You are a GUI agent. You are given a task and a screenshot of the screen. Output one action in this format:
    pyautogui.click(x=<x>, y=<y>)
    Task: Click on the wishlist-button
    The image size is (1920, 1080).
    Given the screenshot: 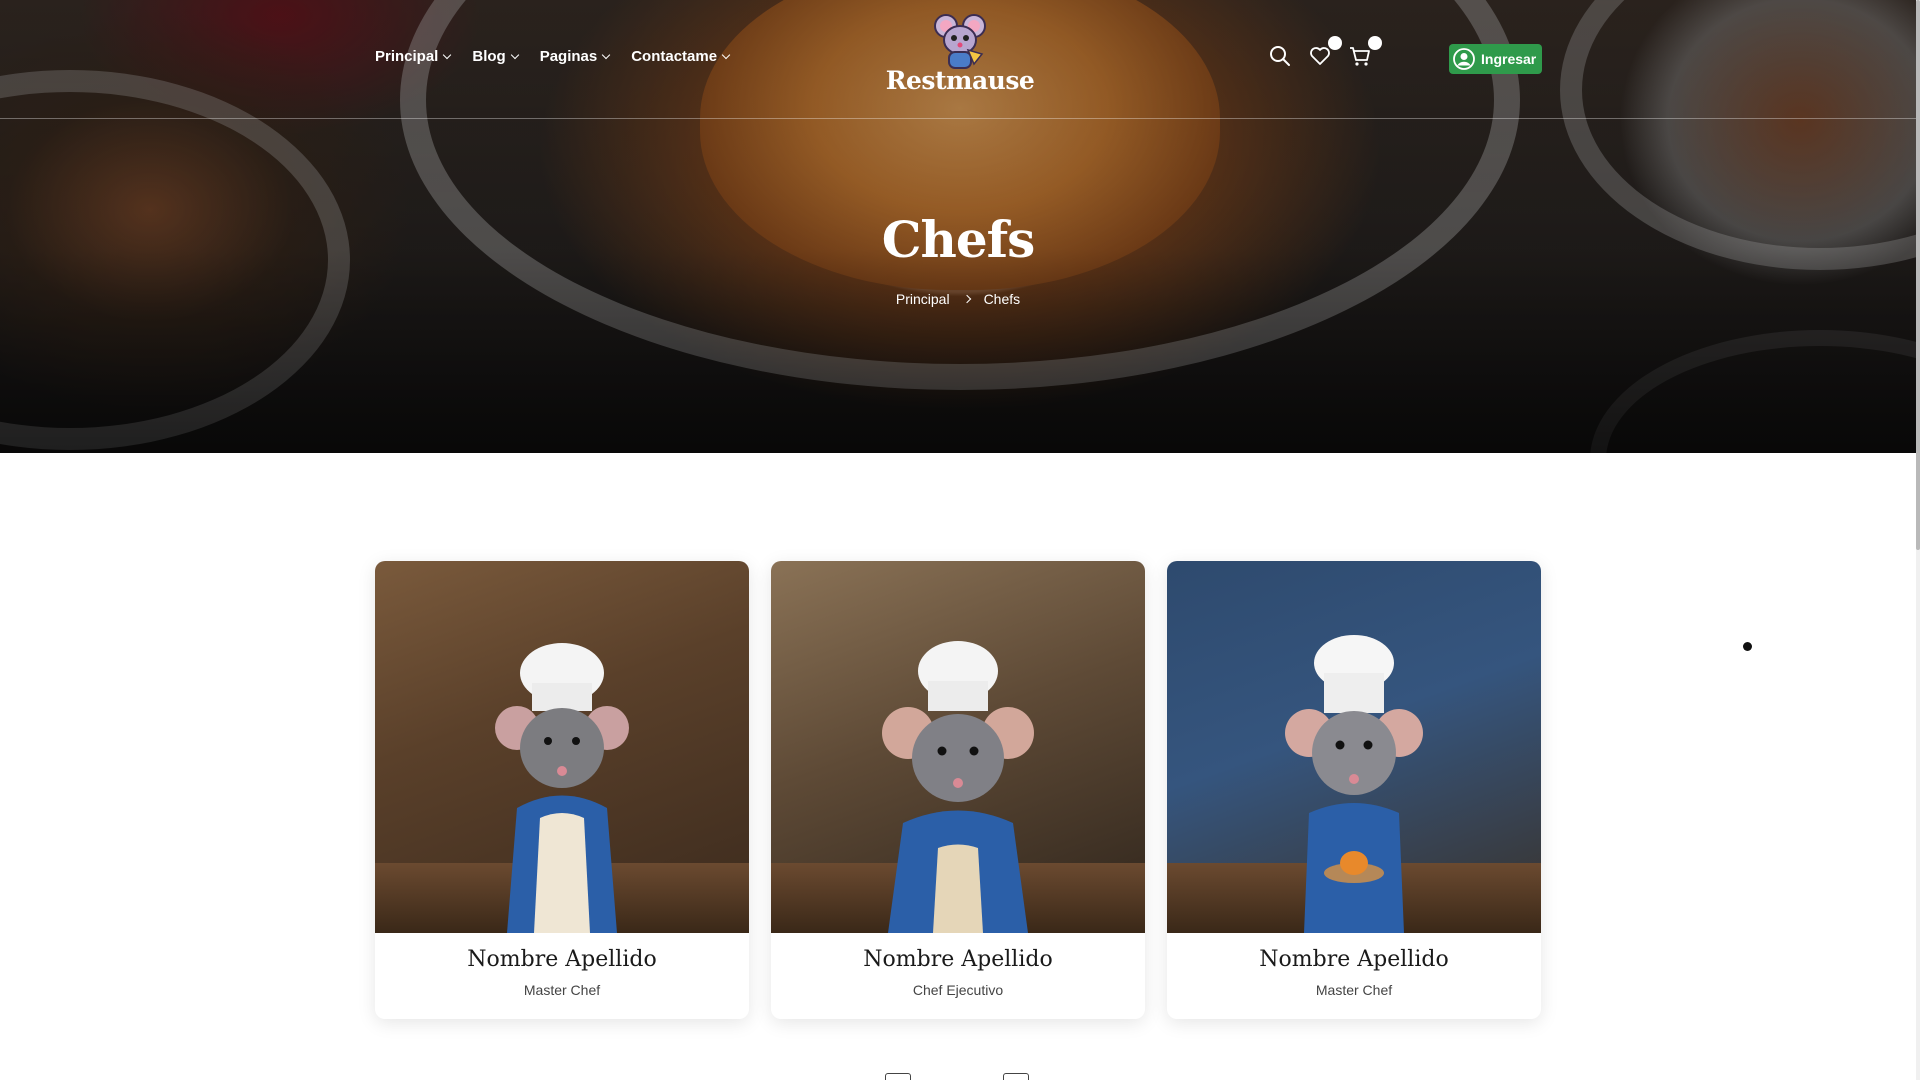 What is the action you would take?
    pyautogui.click(x=1325, y=52)
    